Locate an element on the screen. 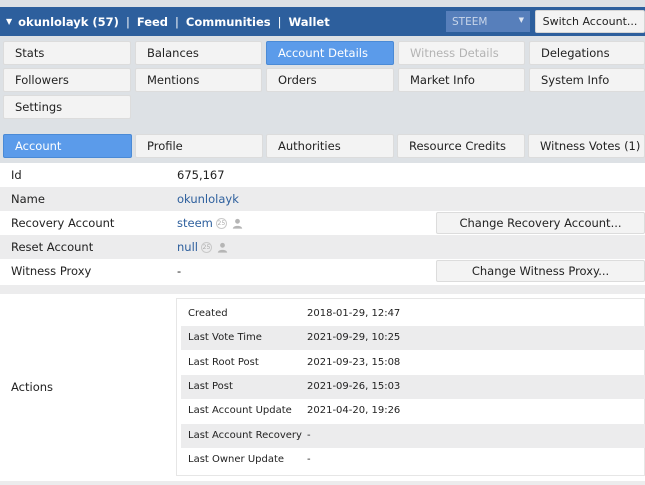  action-key: Last Vote Time is located at coordinates (225, 337).